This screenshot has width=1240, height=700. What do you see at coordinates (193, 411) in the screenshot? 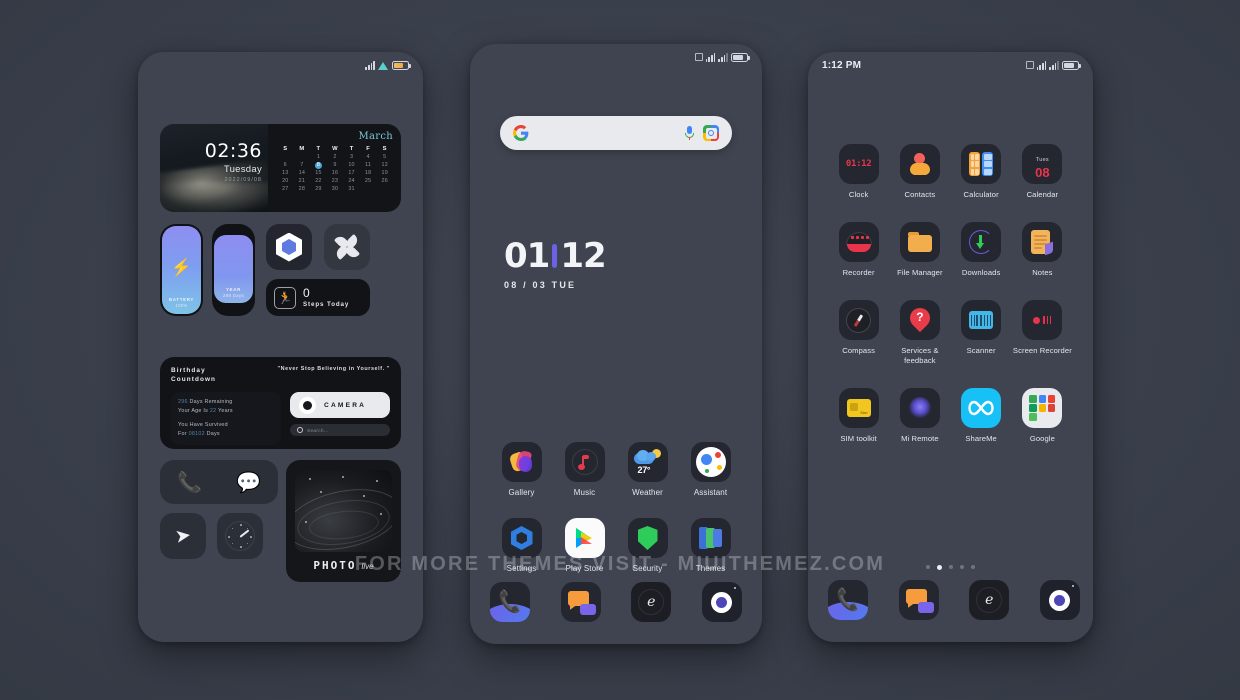
I see `age-prefix: Your Age Is` at bounding box center [193, 411].